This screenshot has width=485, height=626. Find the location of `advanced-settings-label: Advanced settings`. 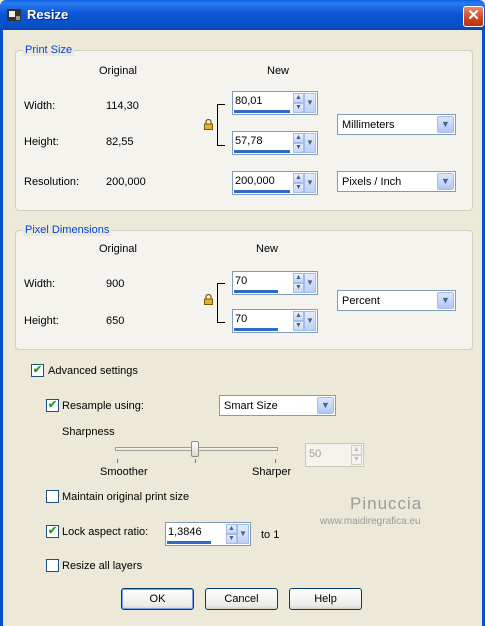

advanced-settings-label: Advanced settings is located at coordinates (93, 371).